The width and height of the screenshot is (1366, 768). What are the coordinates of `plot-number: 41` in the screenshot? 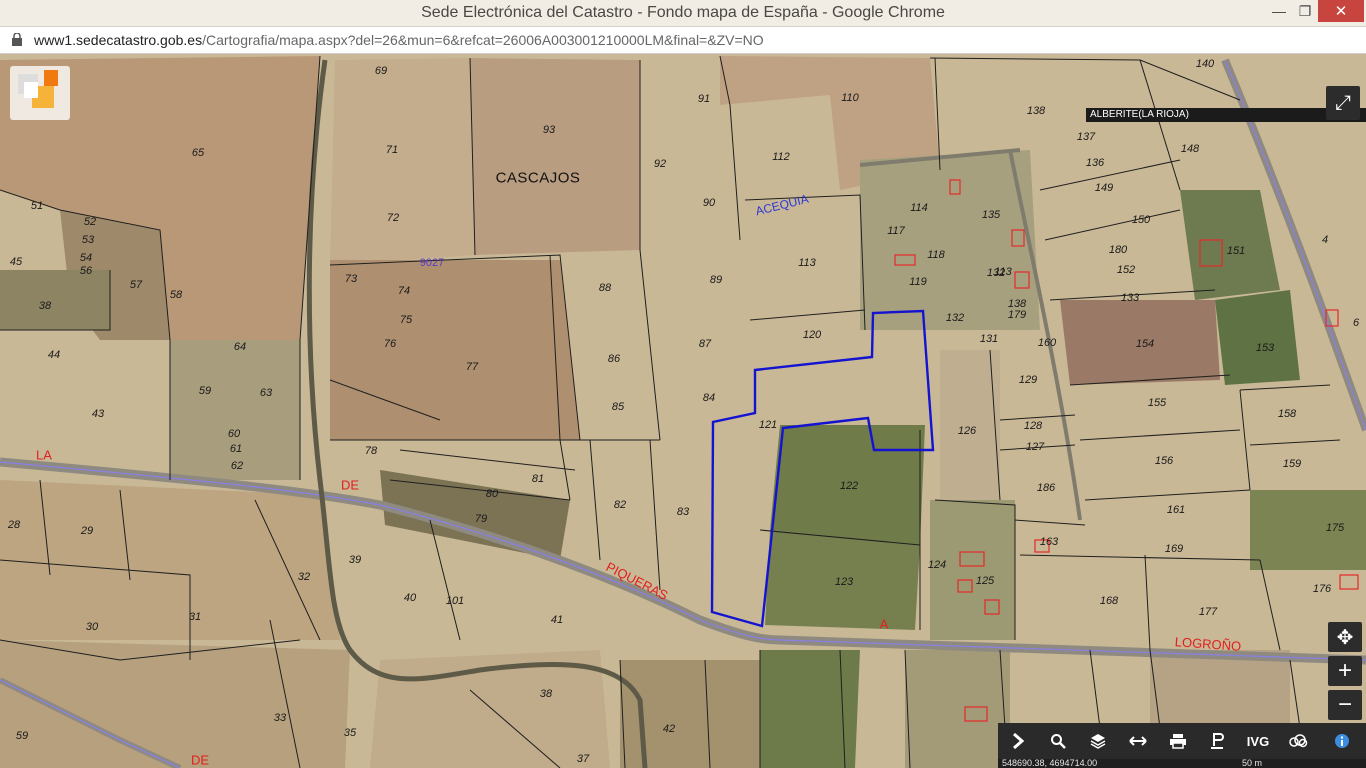 It's located at (557, 620).